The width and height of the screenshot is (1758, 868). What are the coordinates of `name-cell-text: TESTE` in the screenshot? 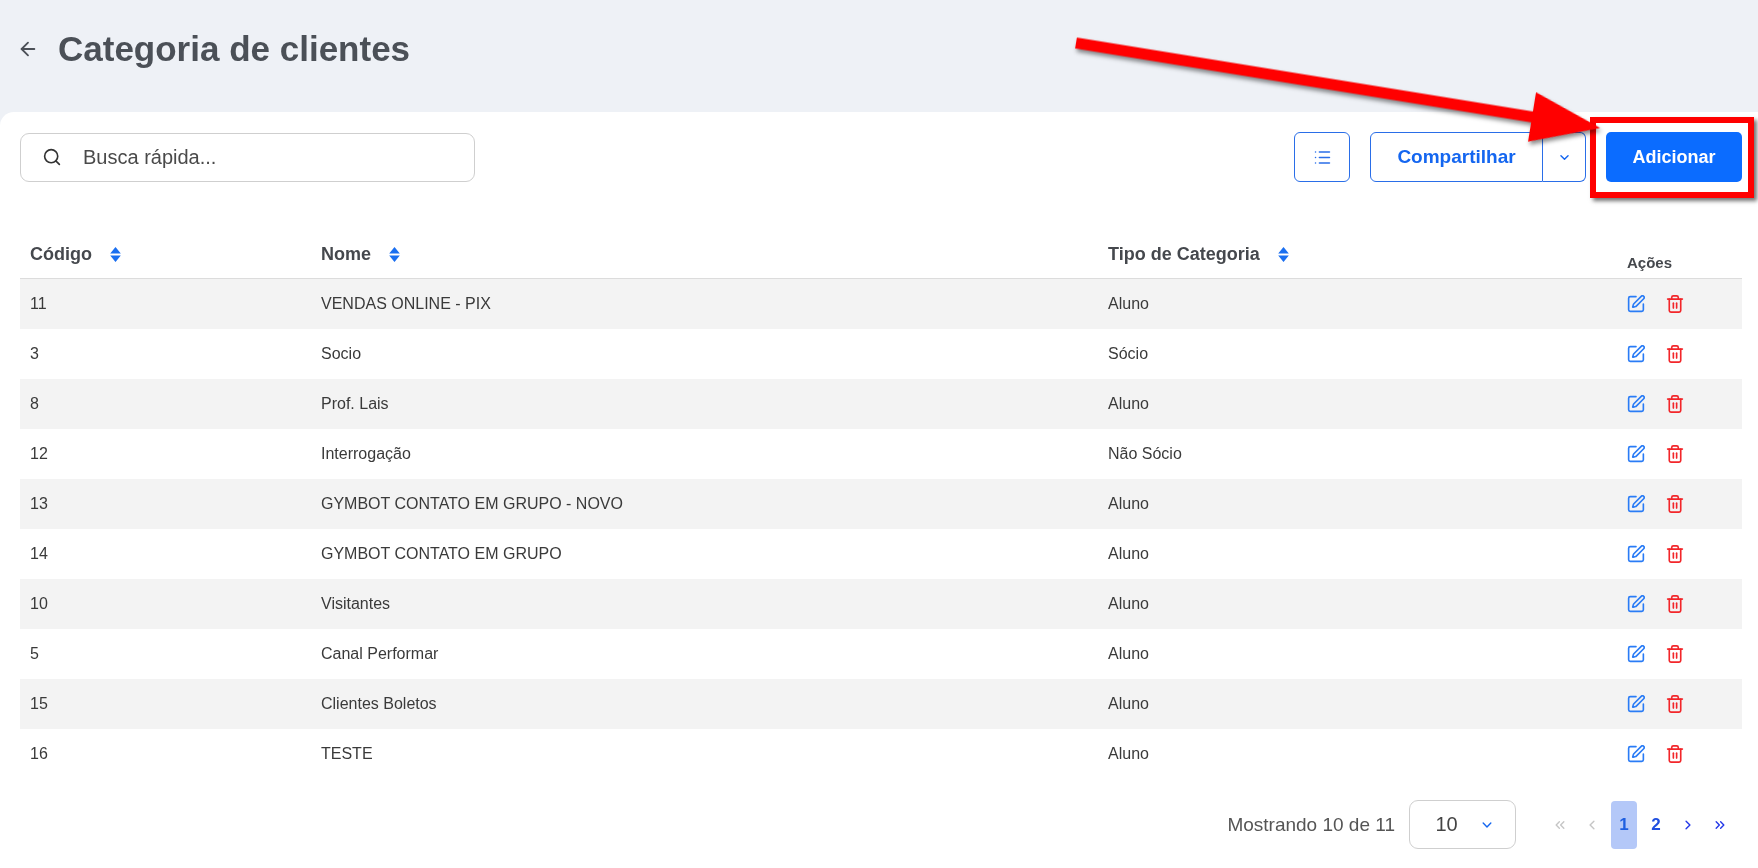 It's located at (346, 754).